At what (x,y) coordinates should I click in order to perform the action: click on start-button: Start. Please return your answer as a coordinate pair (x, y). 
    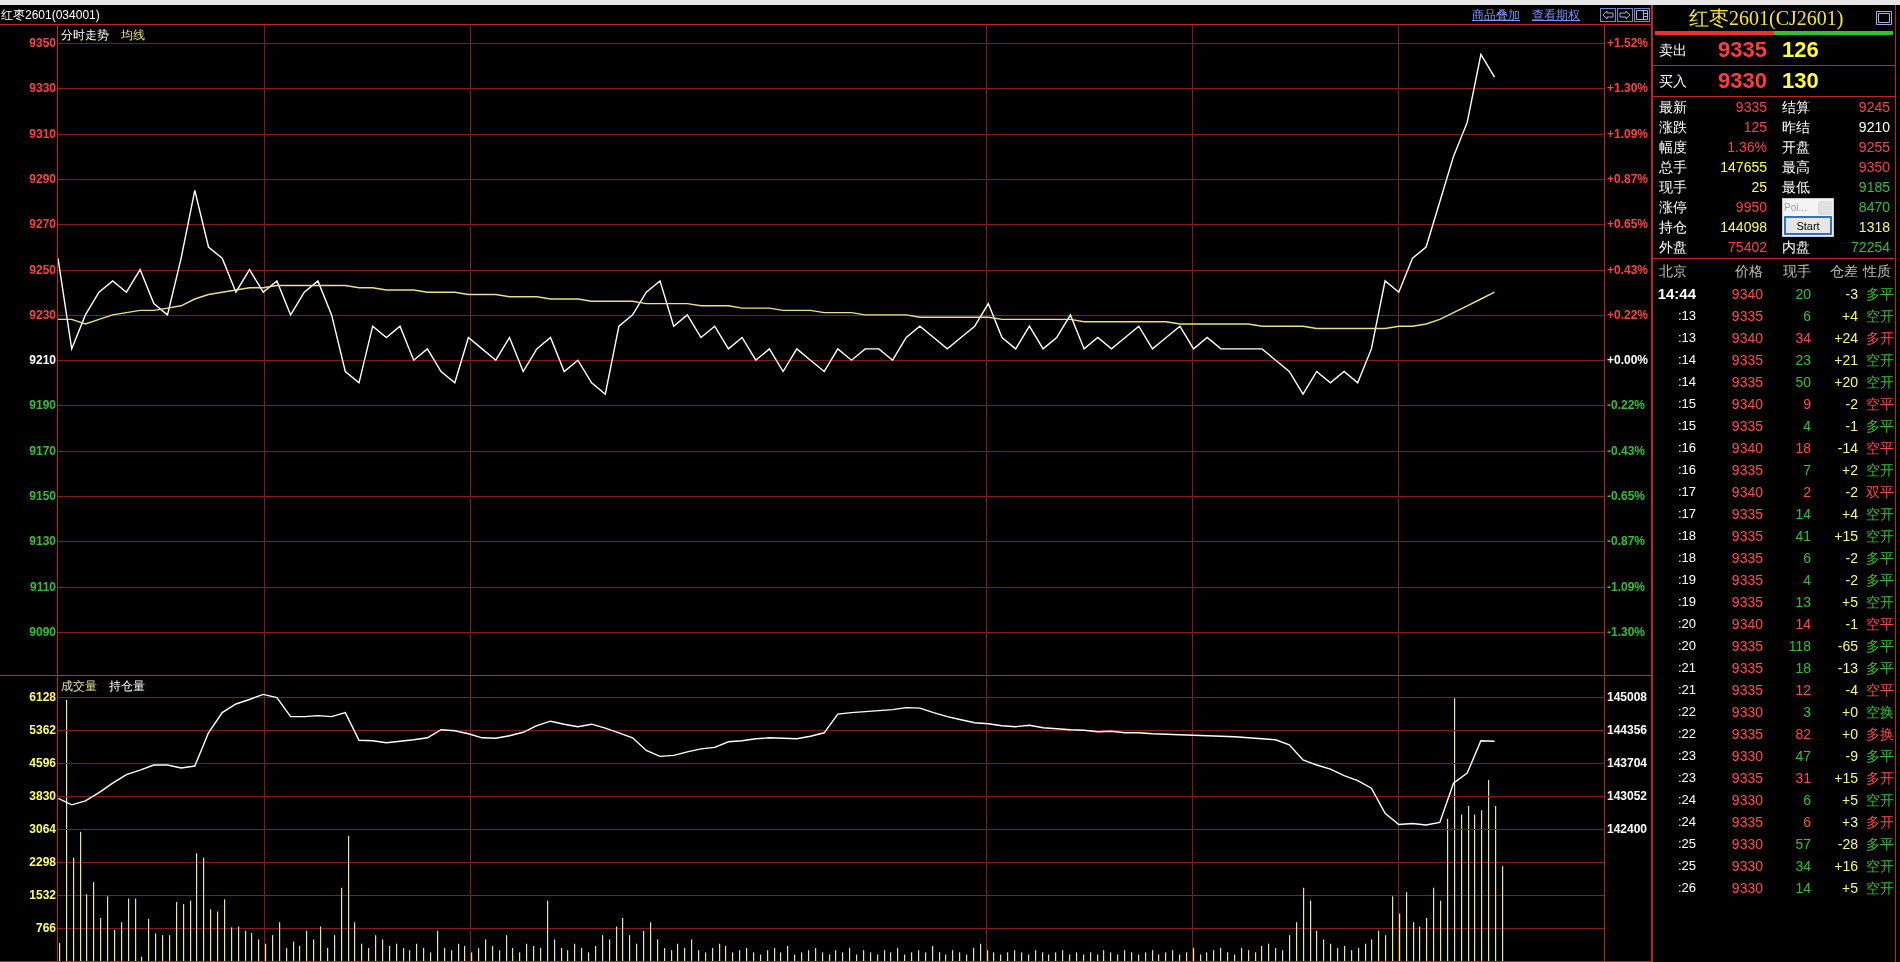
    Looking at the image, I should click on (1808, 225).